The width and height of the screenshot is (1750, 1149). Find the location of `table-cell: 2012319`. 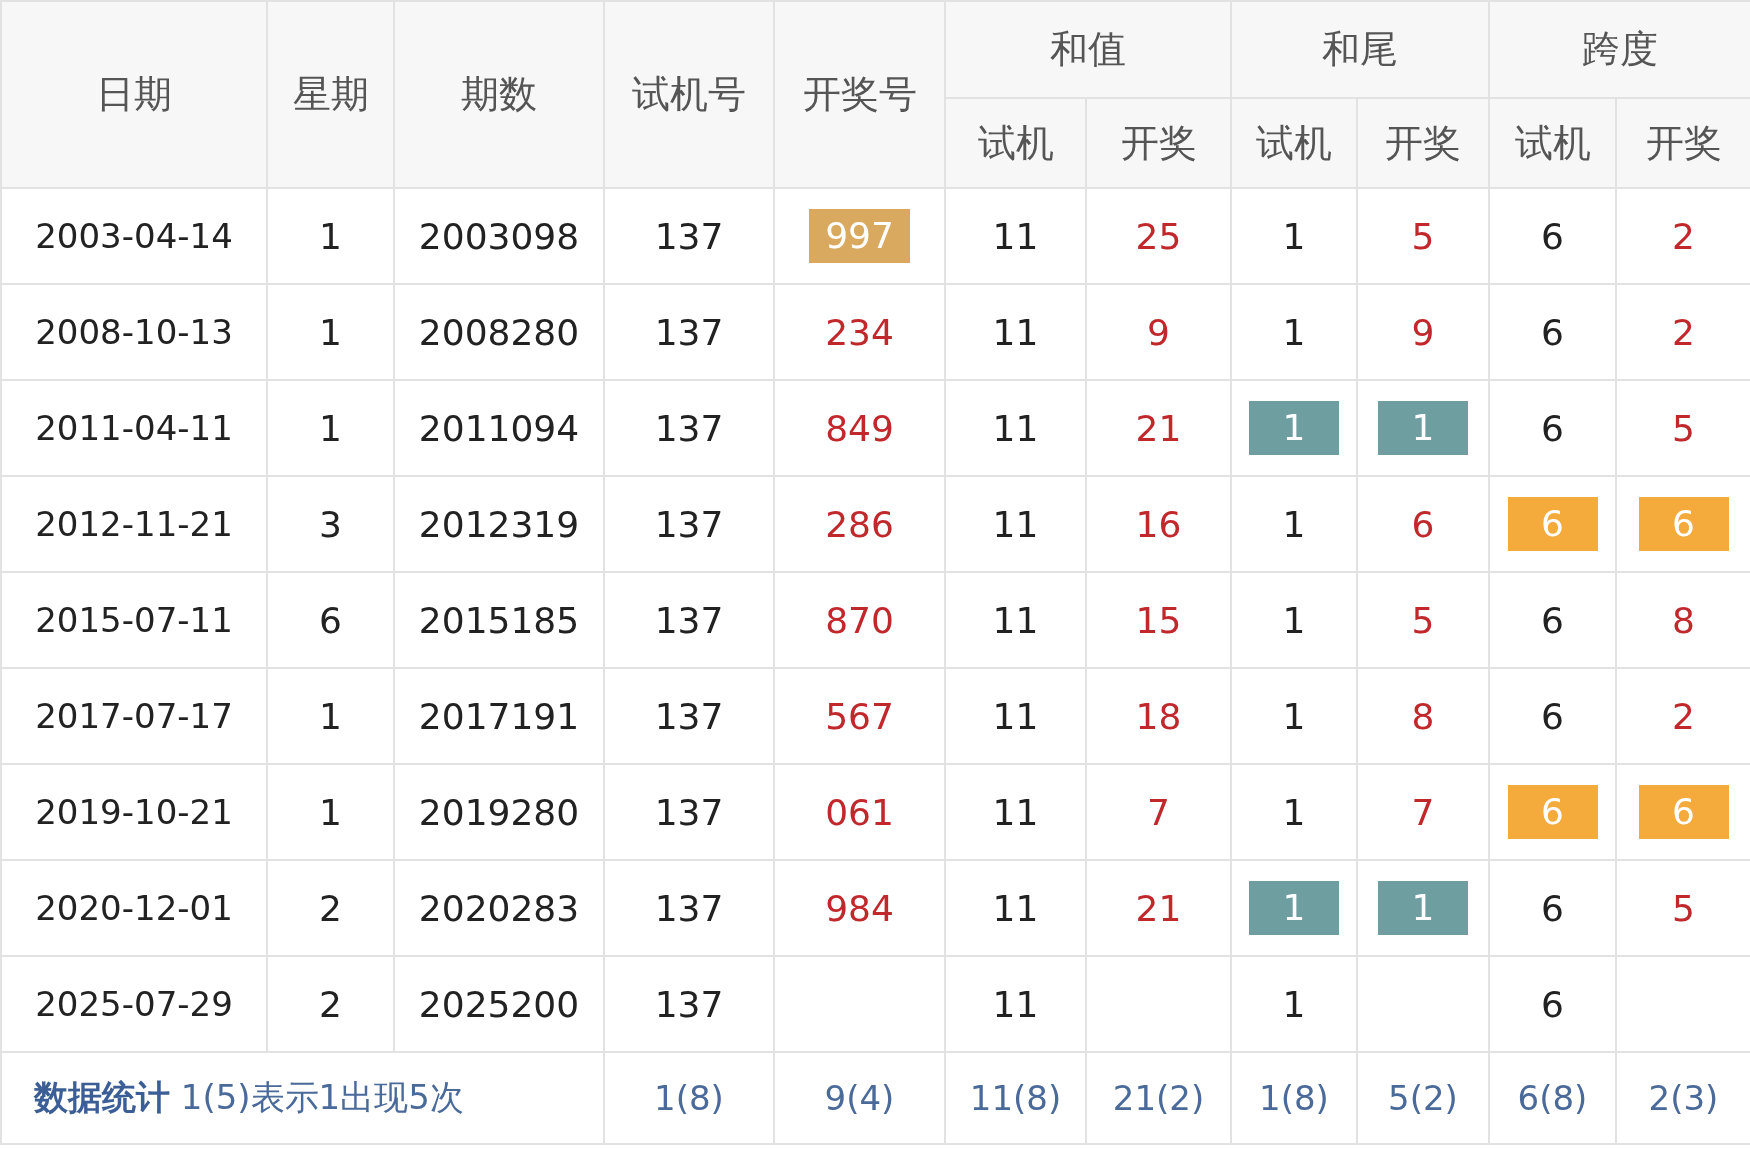

table-cell: 2012319 is located at coordinates (499, 524).